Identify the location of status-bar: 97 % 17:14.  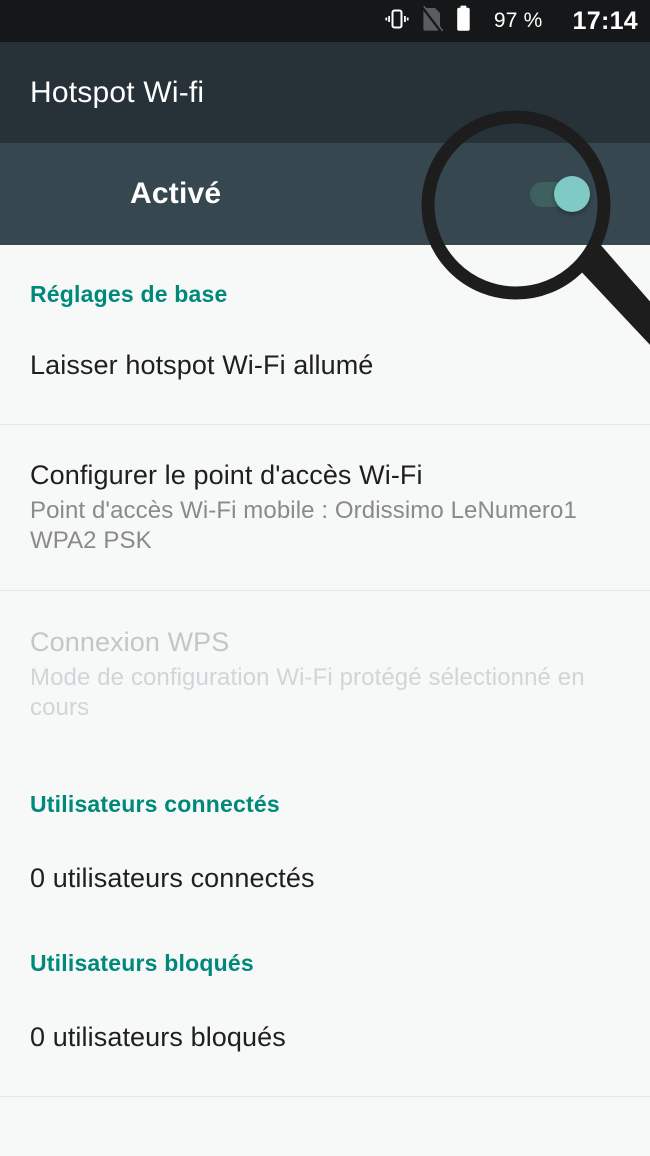
(325, 21).